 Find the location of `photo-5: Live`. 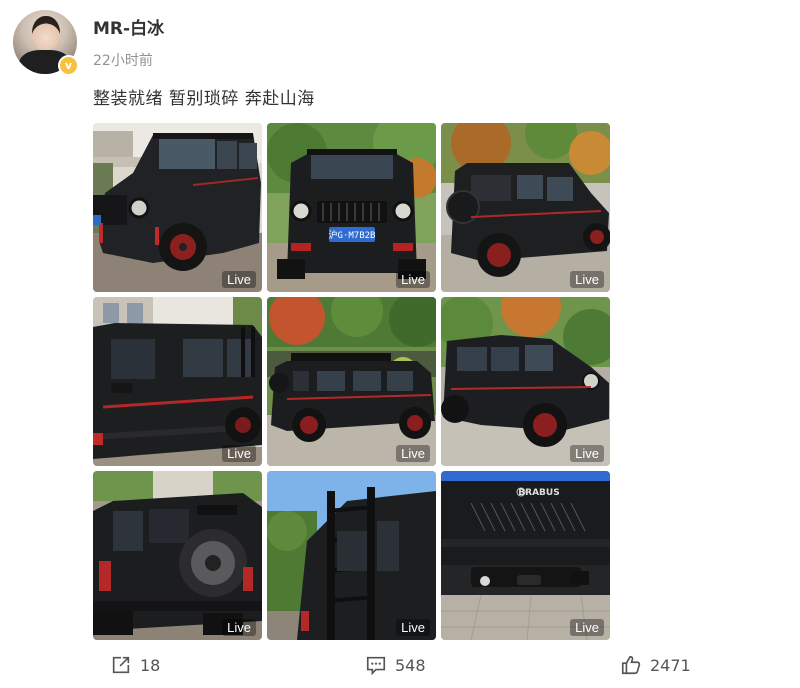

photo-5: Live is located at coordinates (351, 381).